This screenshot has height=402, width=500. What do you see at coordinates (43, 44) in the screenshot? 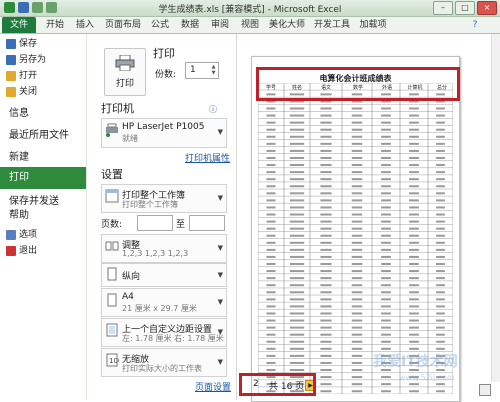
I see `nav-save: 保存` at bounding box center [43, 44].